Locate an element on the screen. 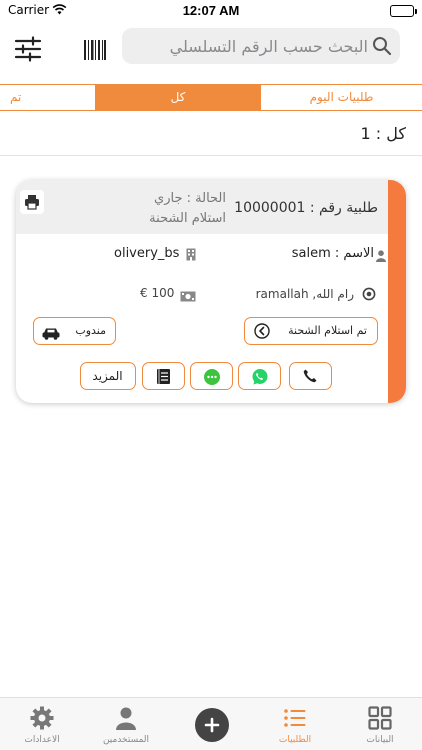  status-bar: Carrier 12:07 AM is located at coordinates (211, 11).